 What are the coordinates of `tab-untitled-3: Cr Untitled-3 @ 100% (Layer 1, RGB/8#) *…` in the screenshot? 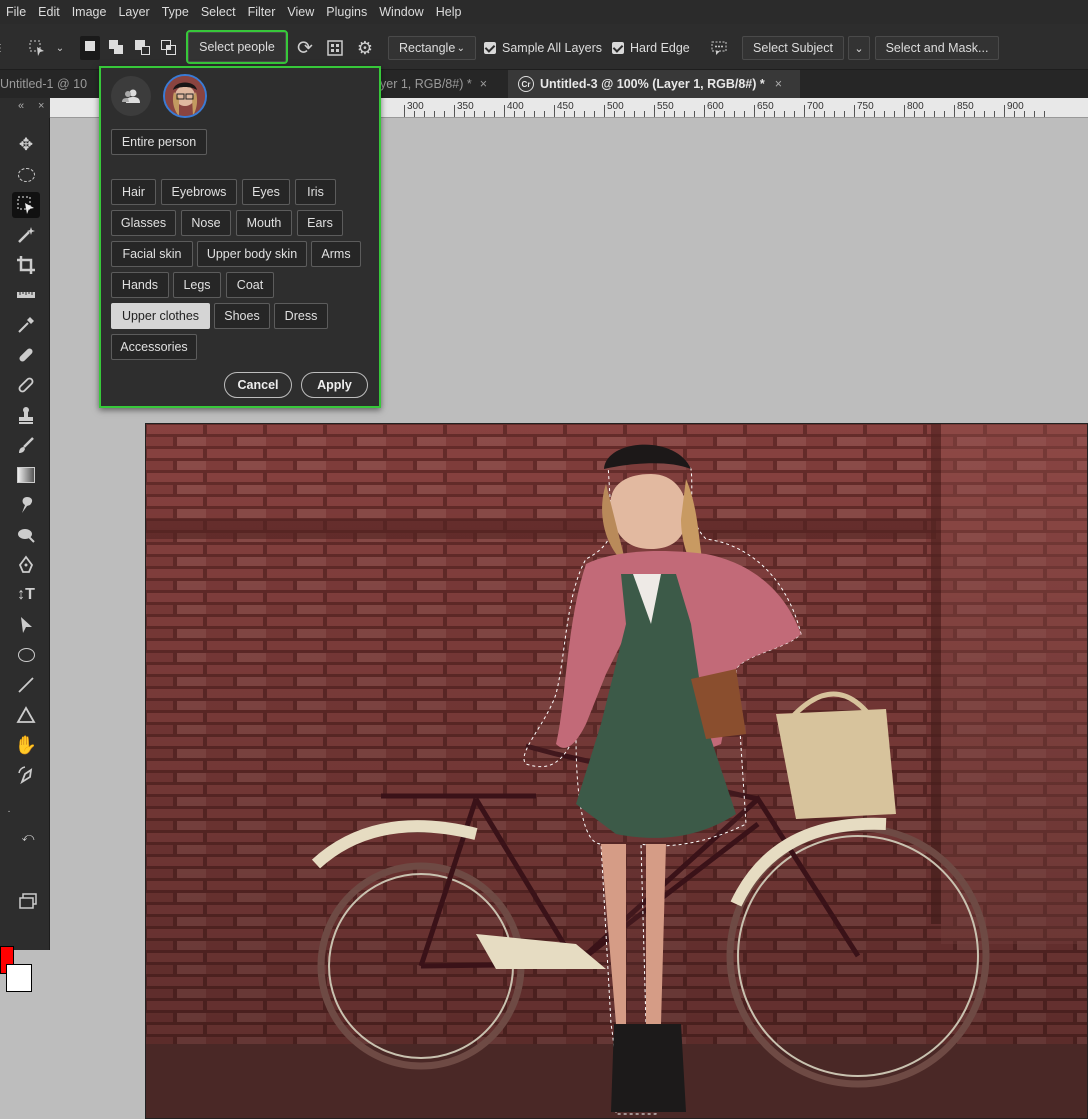 It's located at (654, 84).